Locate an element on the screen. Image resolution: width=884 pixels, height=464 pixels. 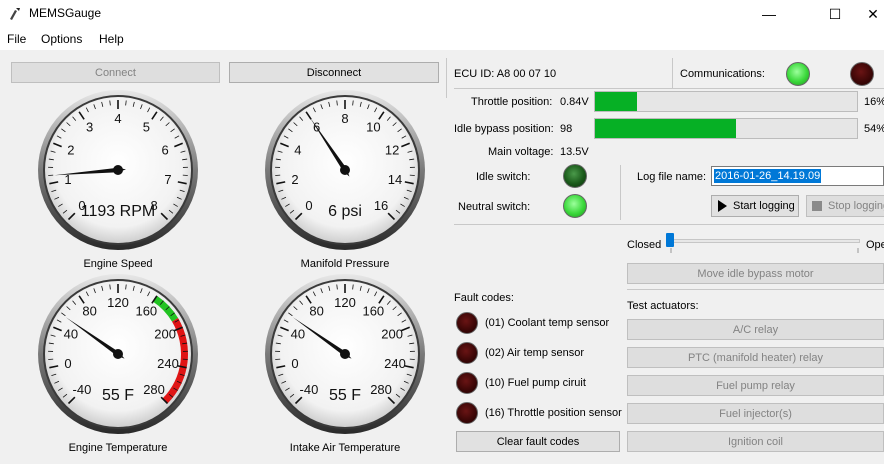
play-icon is located at coordinates (722, 206).